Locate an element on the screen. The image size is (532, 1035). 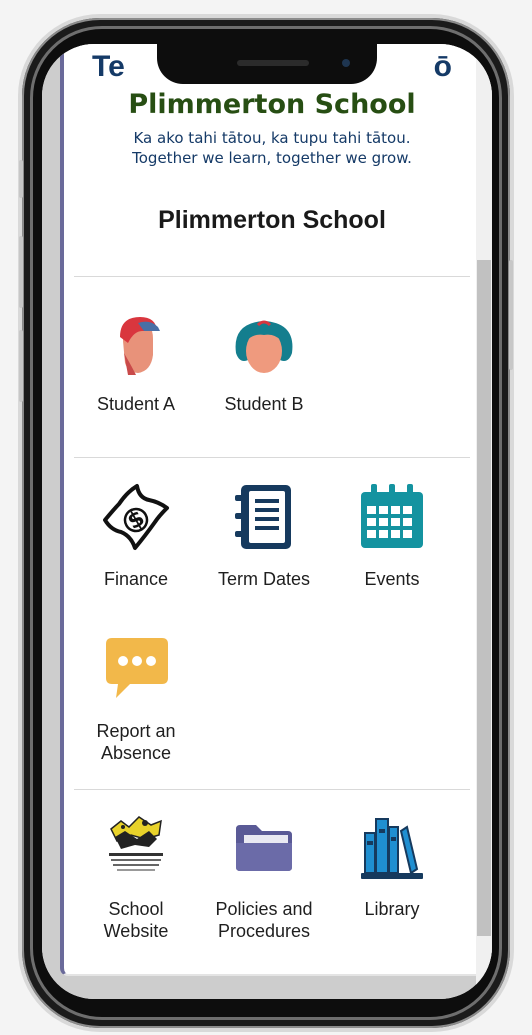
scrollbar-track is located at coordinates (484, 521).